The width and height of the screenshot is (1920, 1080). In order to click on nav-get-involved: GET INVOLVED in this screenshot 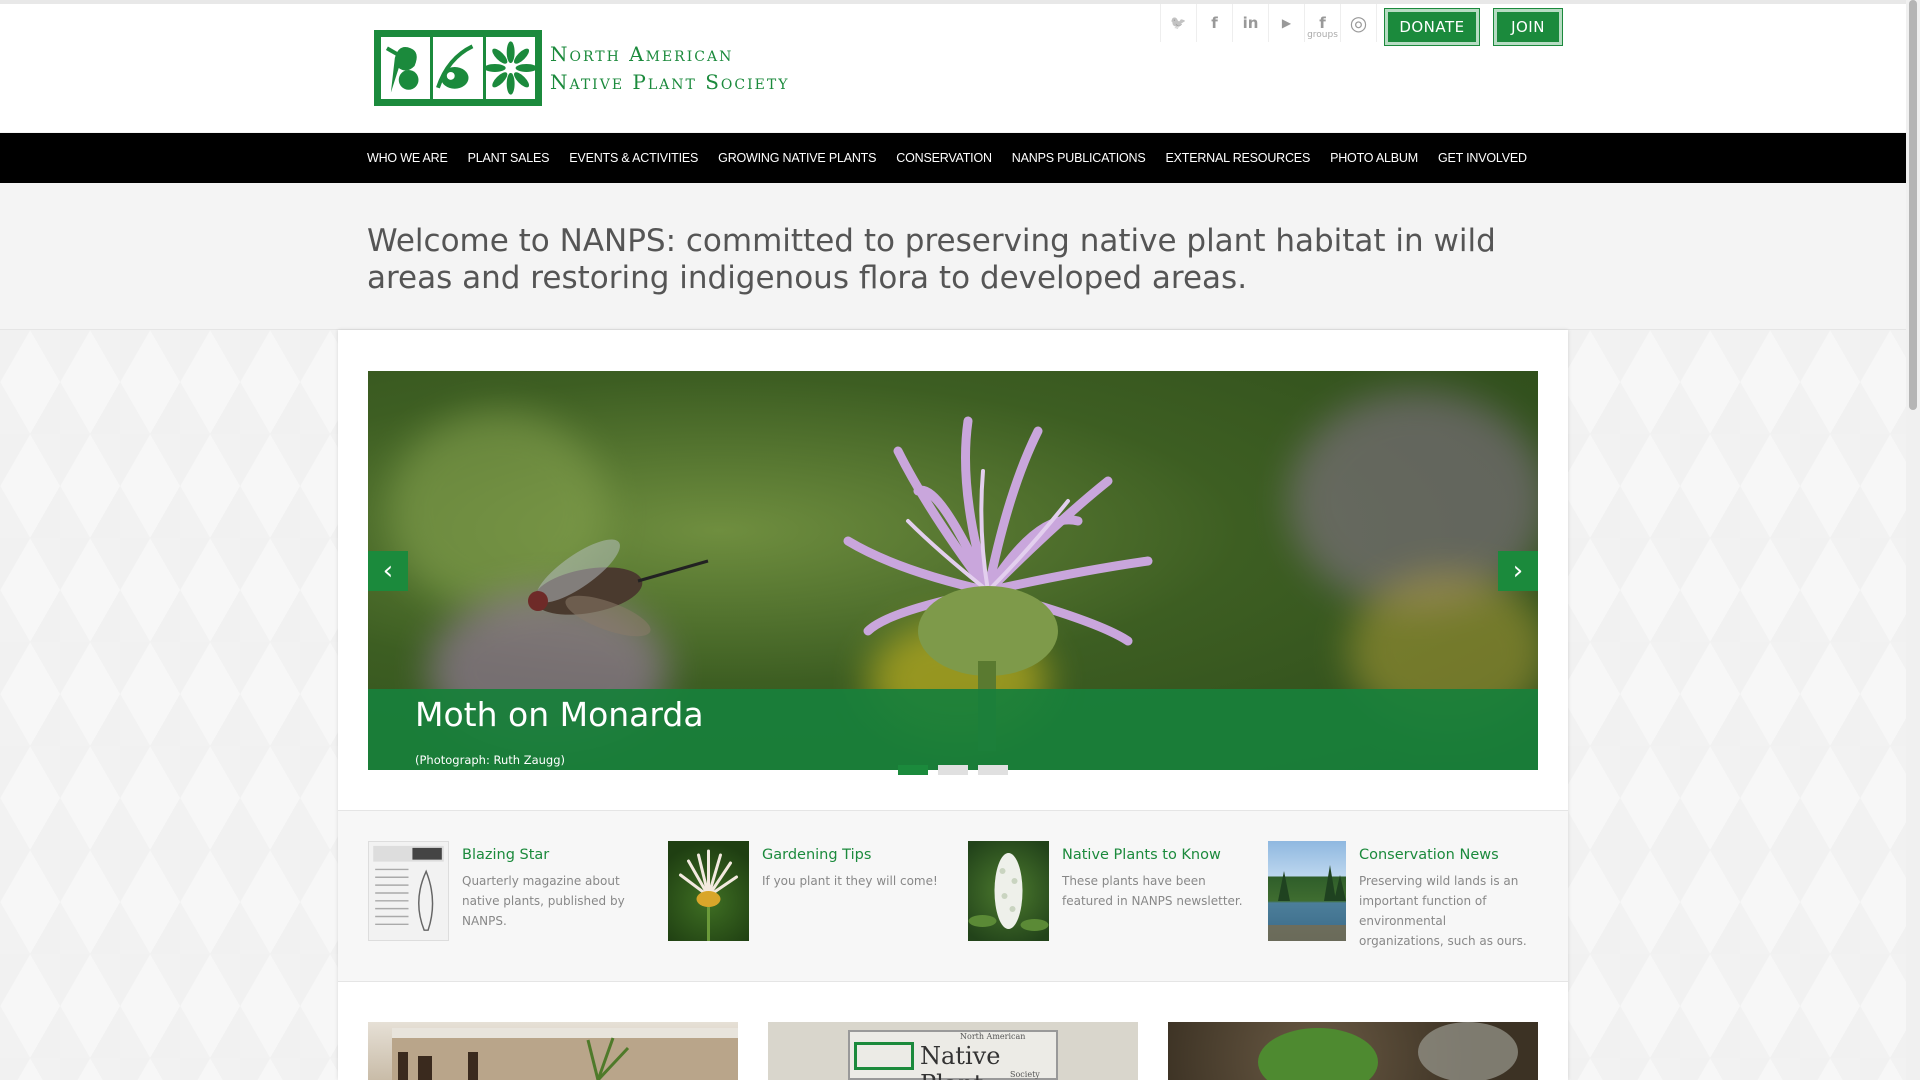, I will do `click(1482, 158)`.